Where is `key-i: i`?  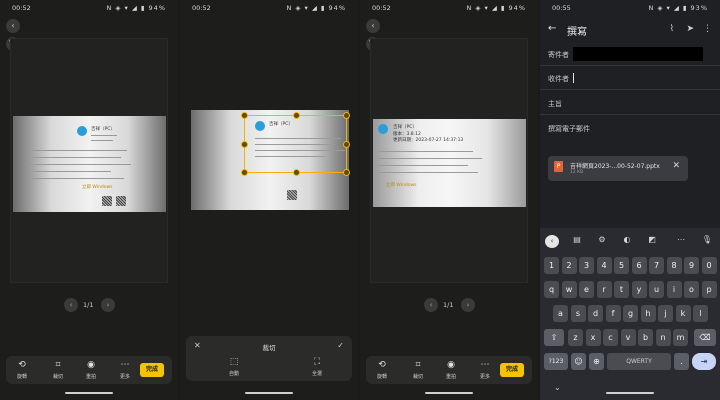 key-i: i is located at coordinates (674, 289).